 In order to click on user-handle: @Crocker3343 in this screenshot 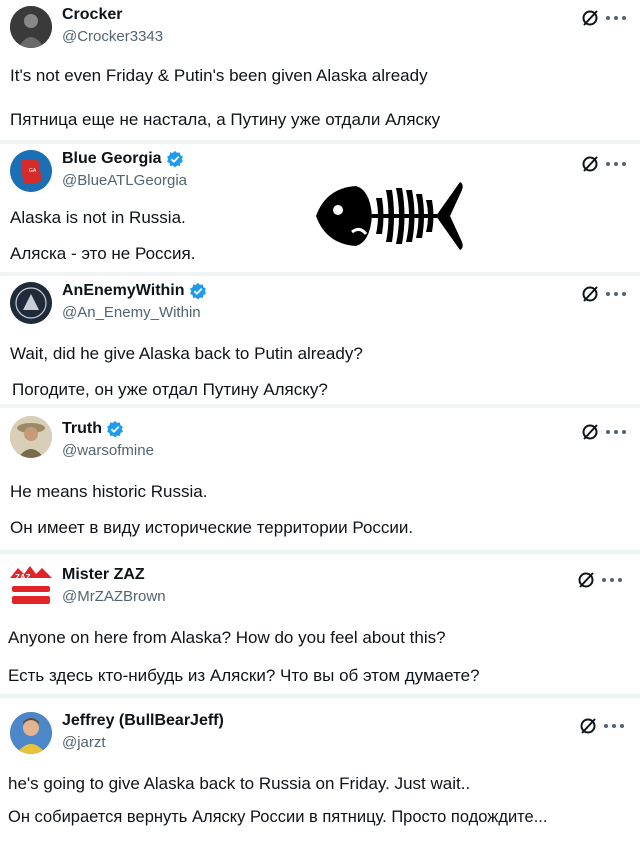, I will do `click(112, 36)`.